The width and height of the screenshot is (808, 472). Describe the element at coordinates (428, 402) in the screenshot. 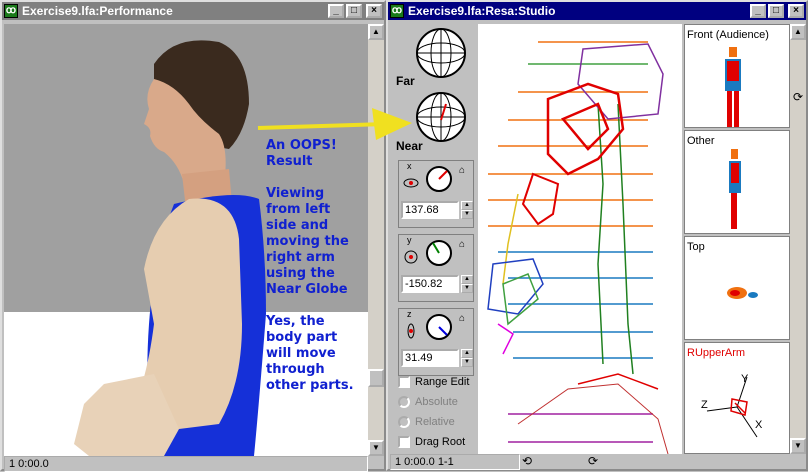

I see `absolute-radio: Absolute` at that location.